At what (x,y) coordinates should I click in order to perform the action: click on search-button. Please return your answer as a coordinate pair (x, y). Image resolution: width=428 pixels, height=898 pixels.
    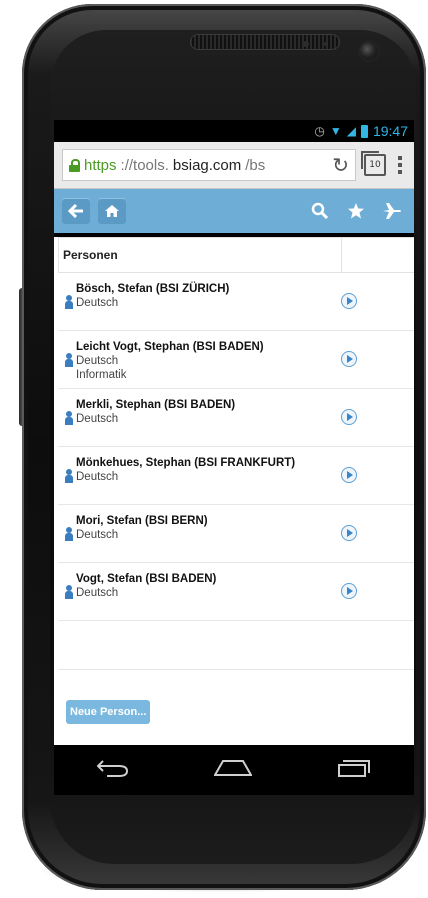
    Looking at the image, I should click on (320, 211).